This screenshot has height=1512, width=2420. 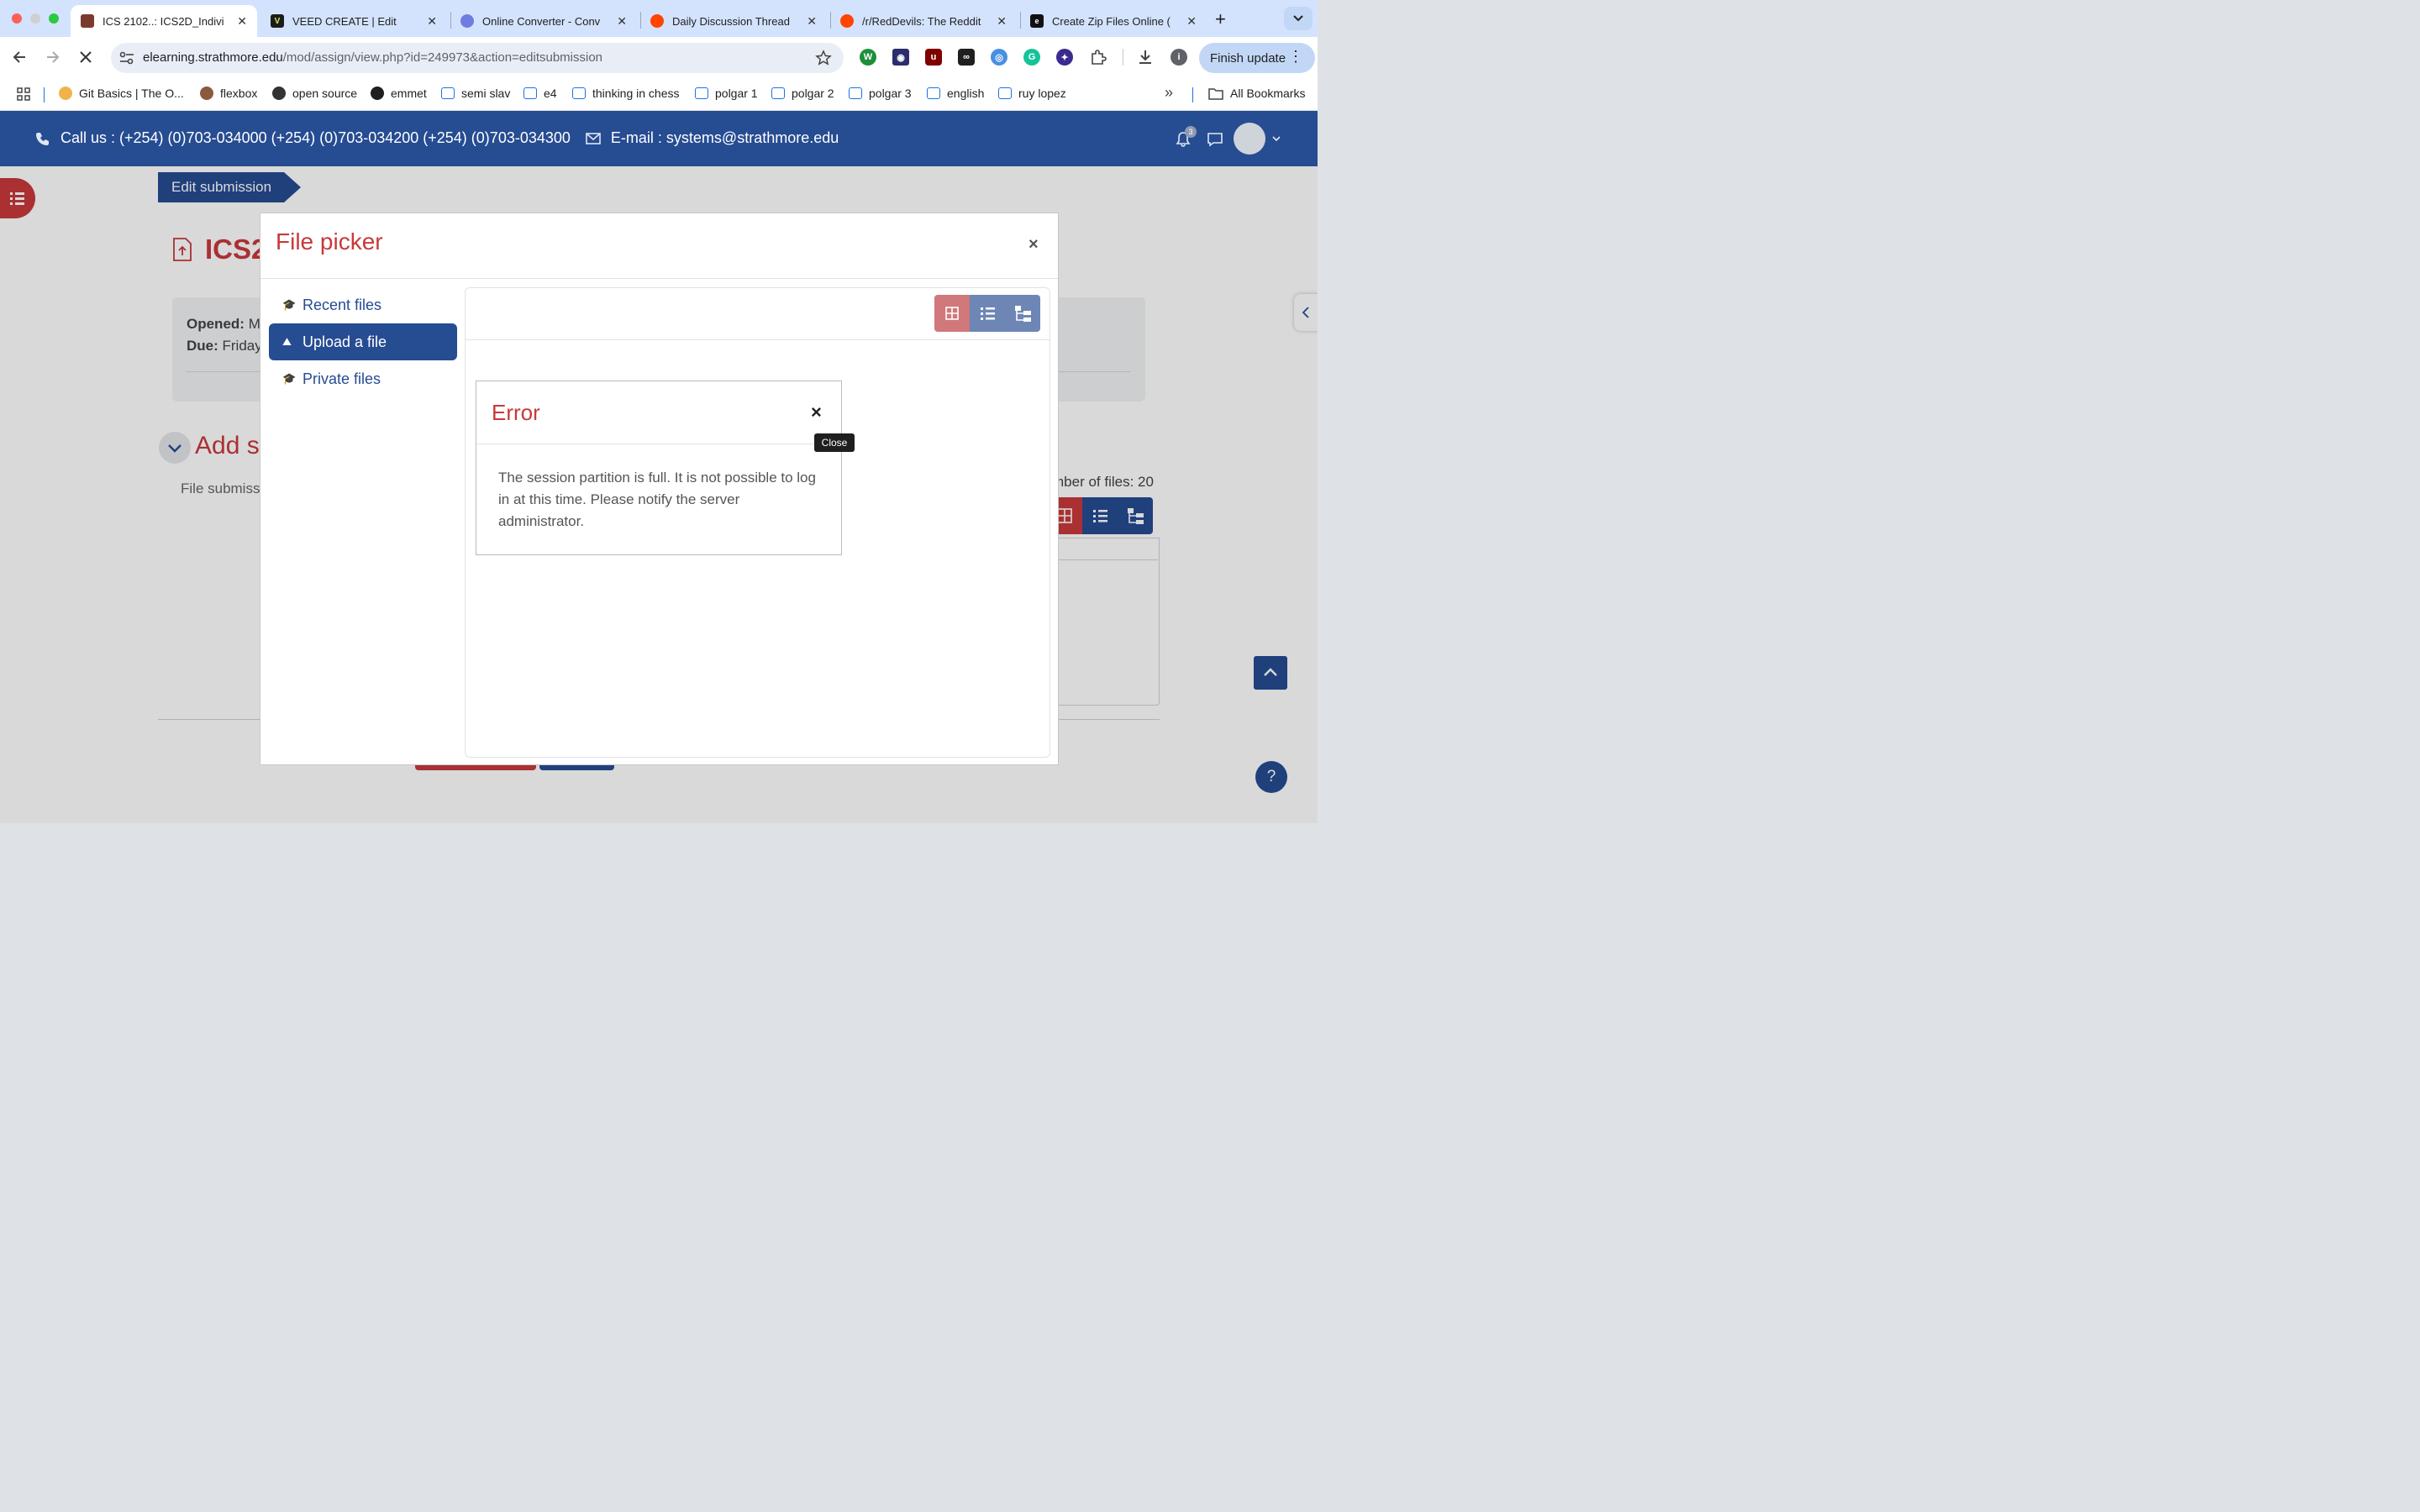 What do you see at coordinates (736, 93) in the screenshot?
I see `bookmark-label: polgar 1` at bounding box center [736, 93].